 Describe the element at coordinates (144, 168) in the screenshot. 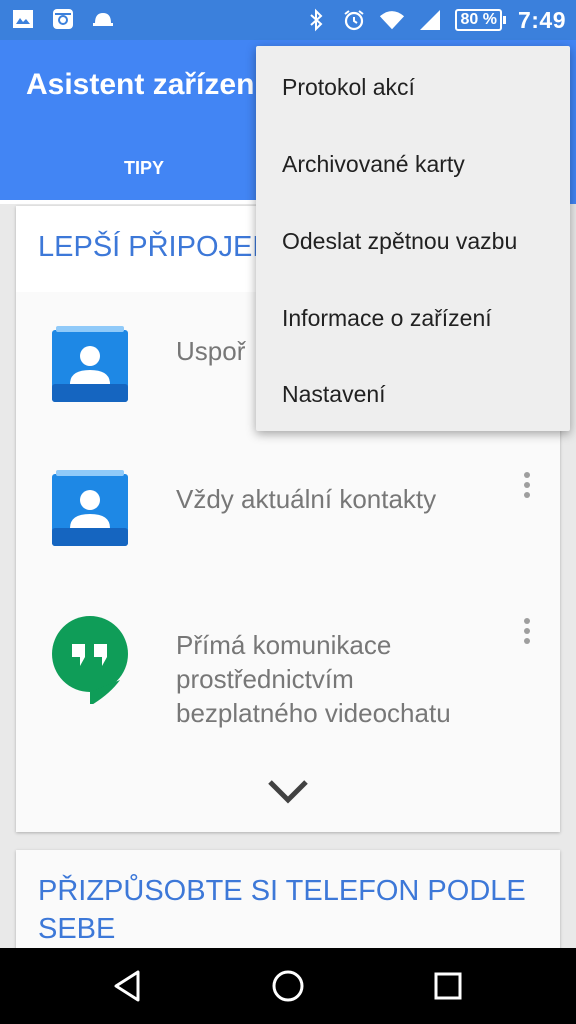

I see `tab-tipy: TIPY` at that location.